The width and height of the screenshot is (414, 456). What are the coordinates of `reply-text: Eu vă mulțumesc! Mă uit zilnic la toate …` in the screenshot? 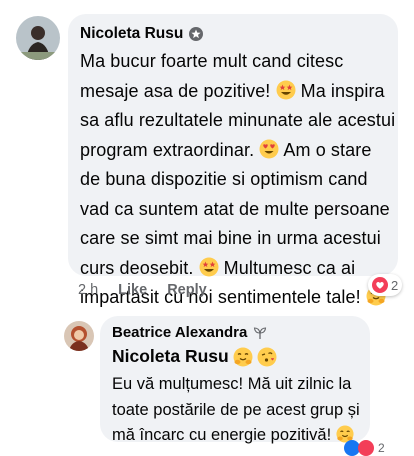 It's located at (238, 410).